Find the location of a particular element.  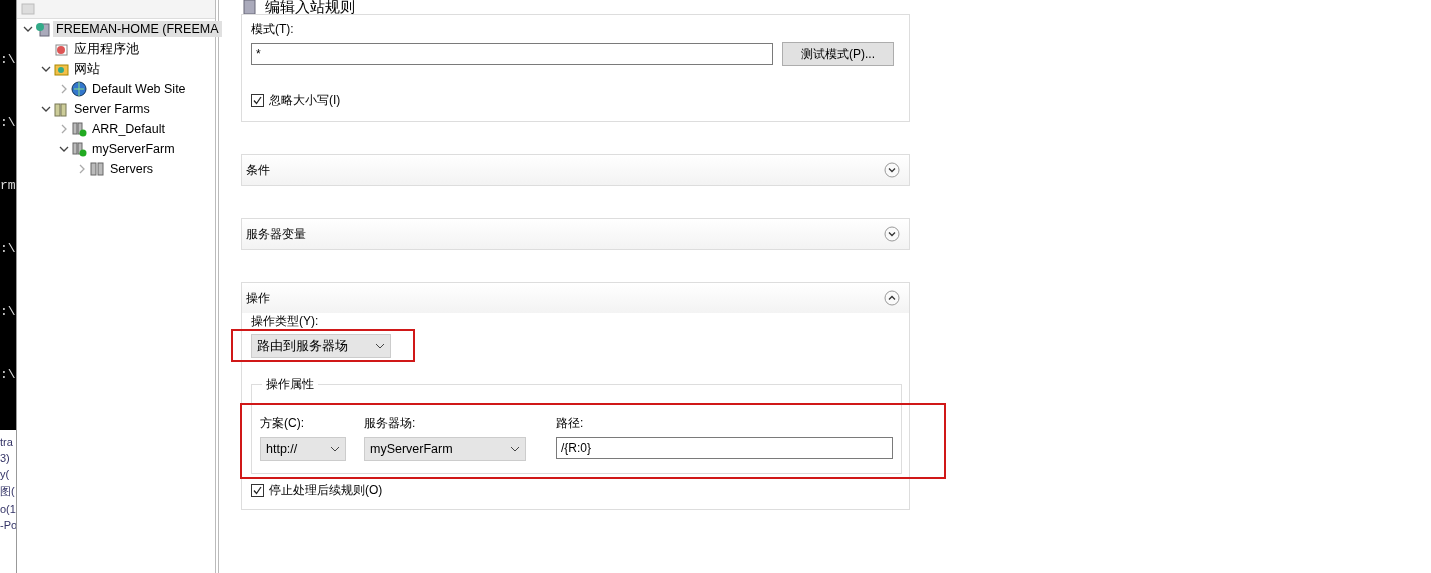

tree-item: 网站 is located at coordinates (87, 69).